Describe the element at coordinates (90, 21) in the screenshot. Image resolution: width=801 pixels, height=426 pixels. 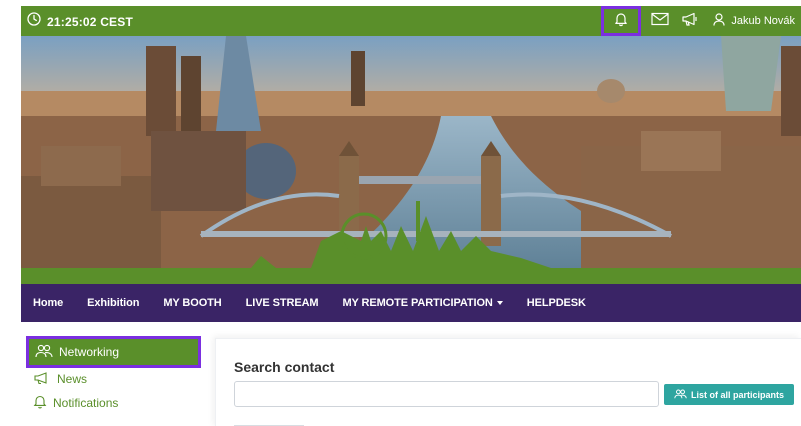
I see `clock-time: 21:25:02 CEST` at that location.